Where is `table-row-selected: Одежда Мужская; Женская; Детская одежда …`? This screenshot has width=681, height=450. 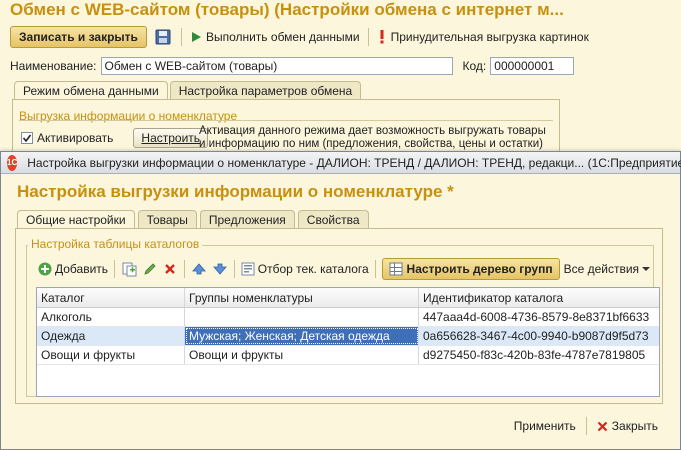 table-row-selected: Одежда Мужская; Женская; Детская одежда … is located at coordinates (348, 336).